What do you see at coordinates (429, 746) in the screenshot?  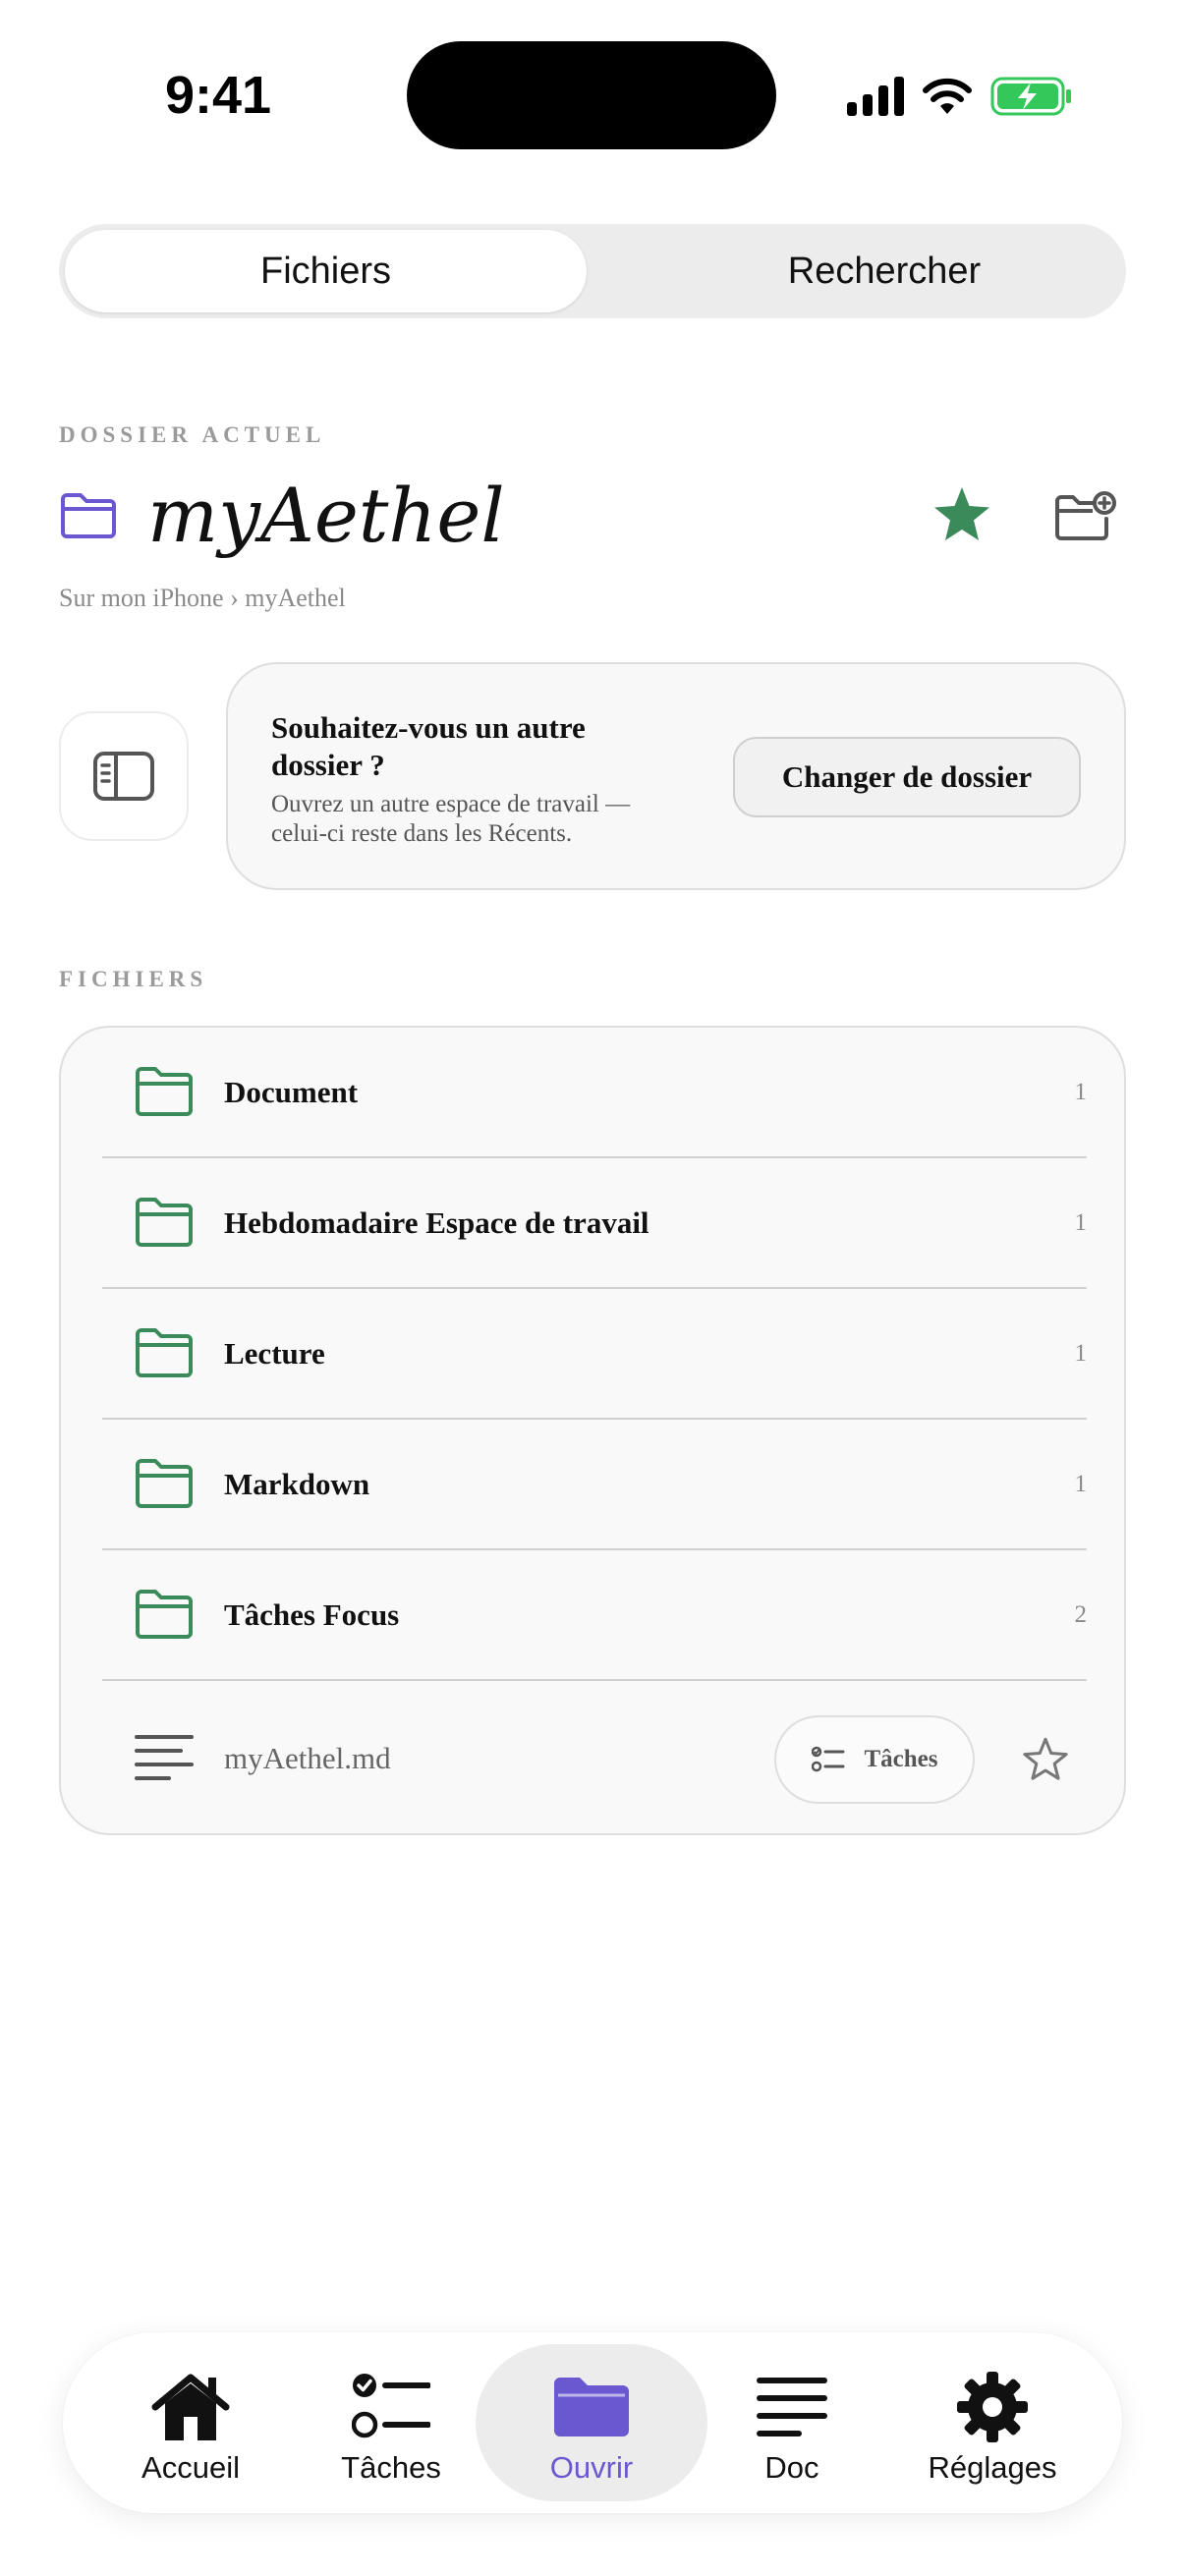 I see `change-folder-title: Souhaitez-vous un autre dossier ?` at bounding box center [429, 746].